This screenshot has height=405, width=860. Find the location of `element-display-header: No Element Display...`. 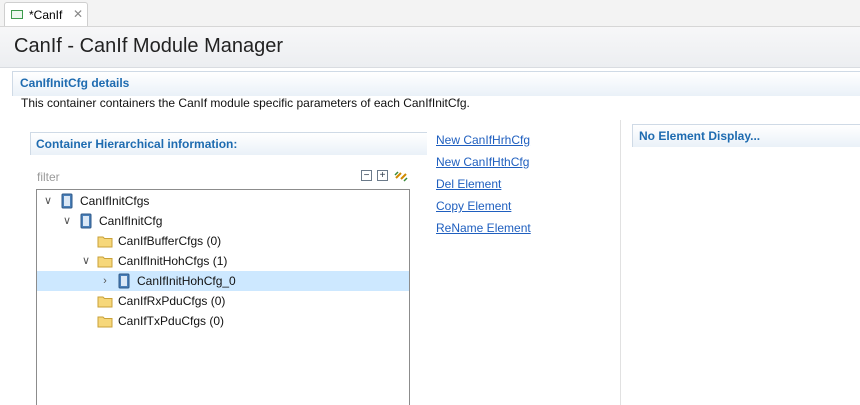

element-display-header: No Element Display... is located at coordinates (746, 135).